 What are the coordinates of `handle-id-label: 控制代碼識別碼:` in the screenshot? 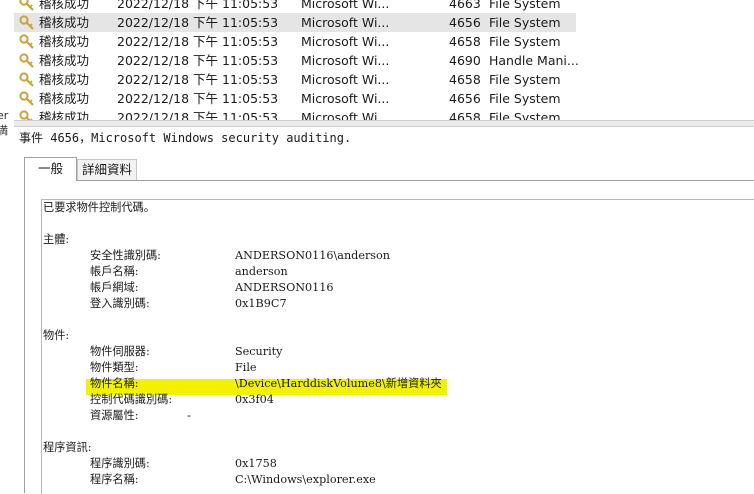 It's located at (131, 399).